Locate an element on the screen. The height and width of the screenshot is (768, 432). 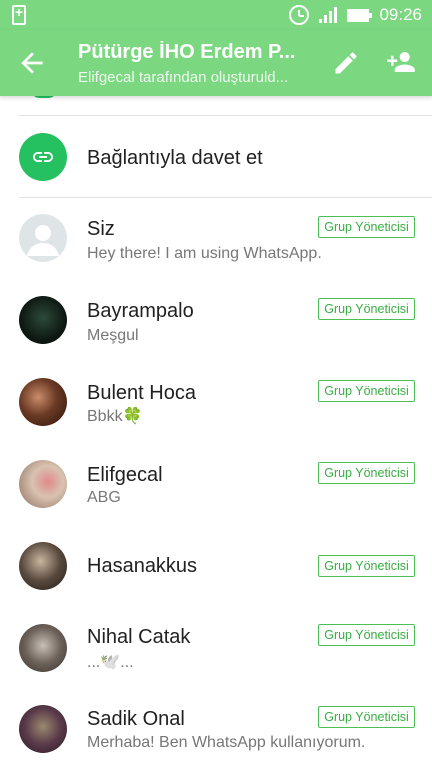
member-row: Hasanakkus Grup Yöneticisi is located at coordinates (216, 566).